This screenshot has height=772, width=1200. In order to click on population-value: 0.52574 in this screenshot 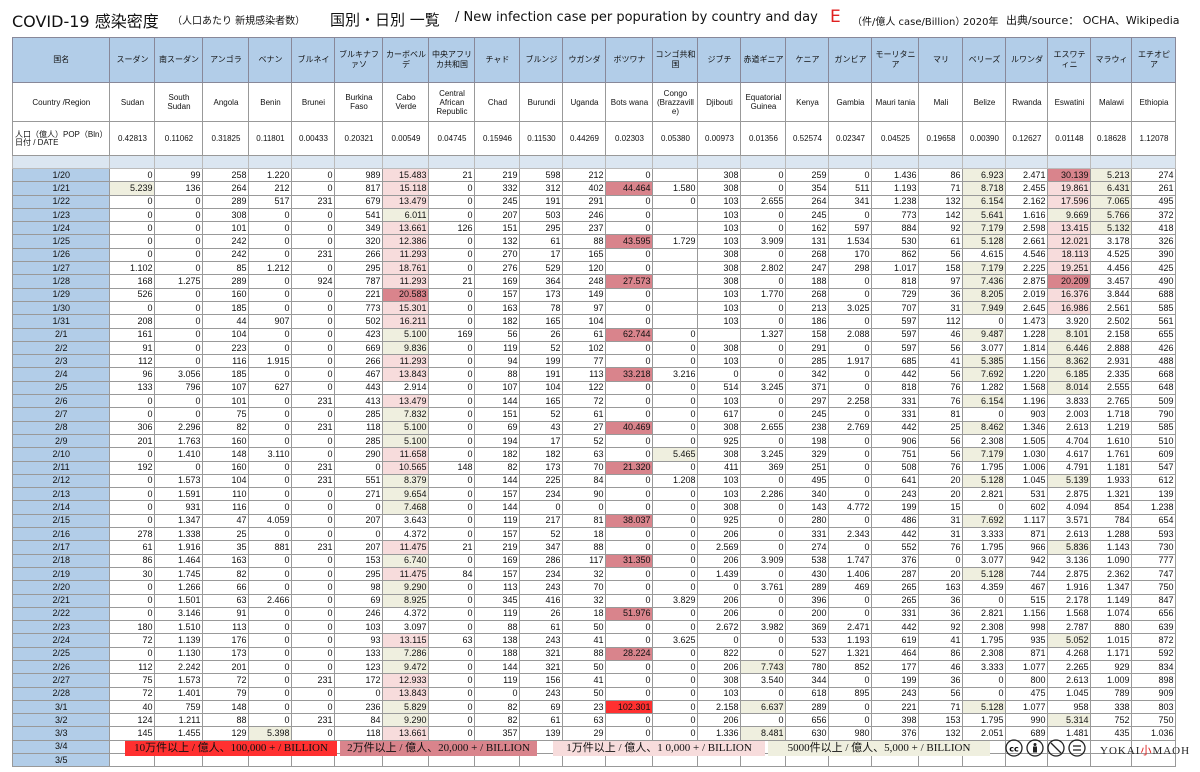, I will do `click(807, 138)`.